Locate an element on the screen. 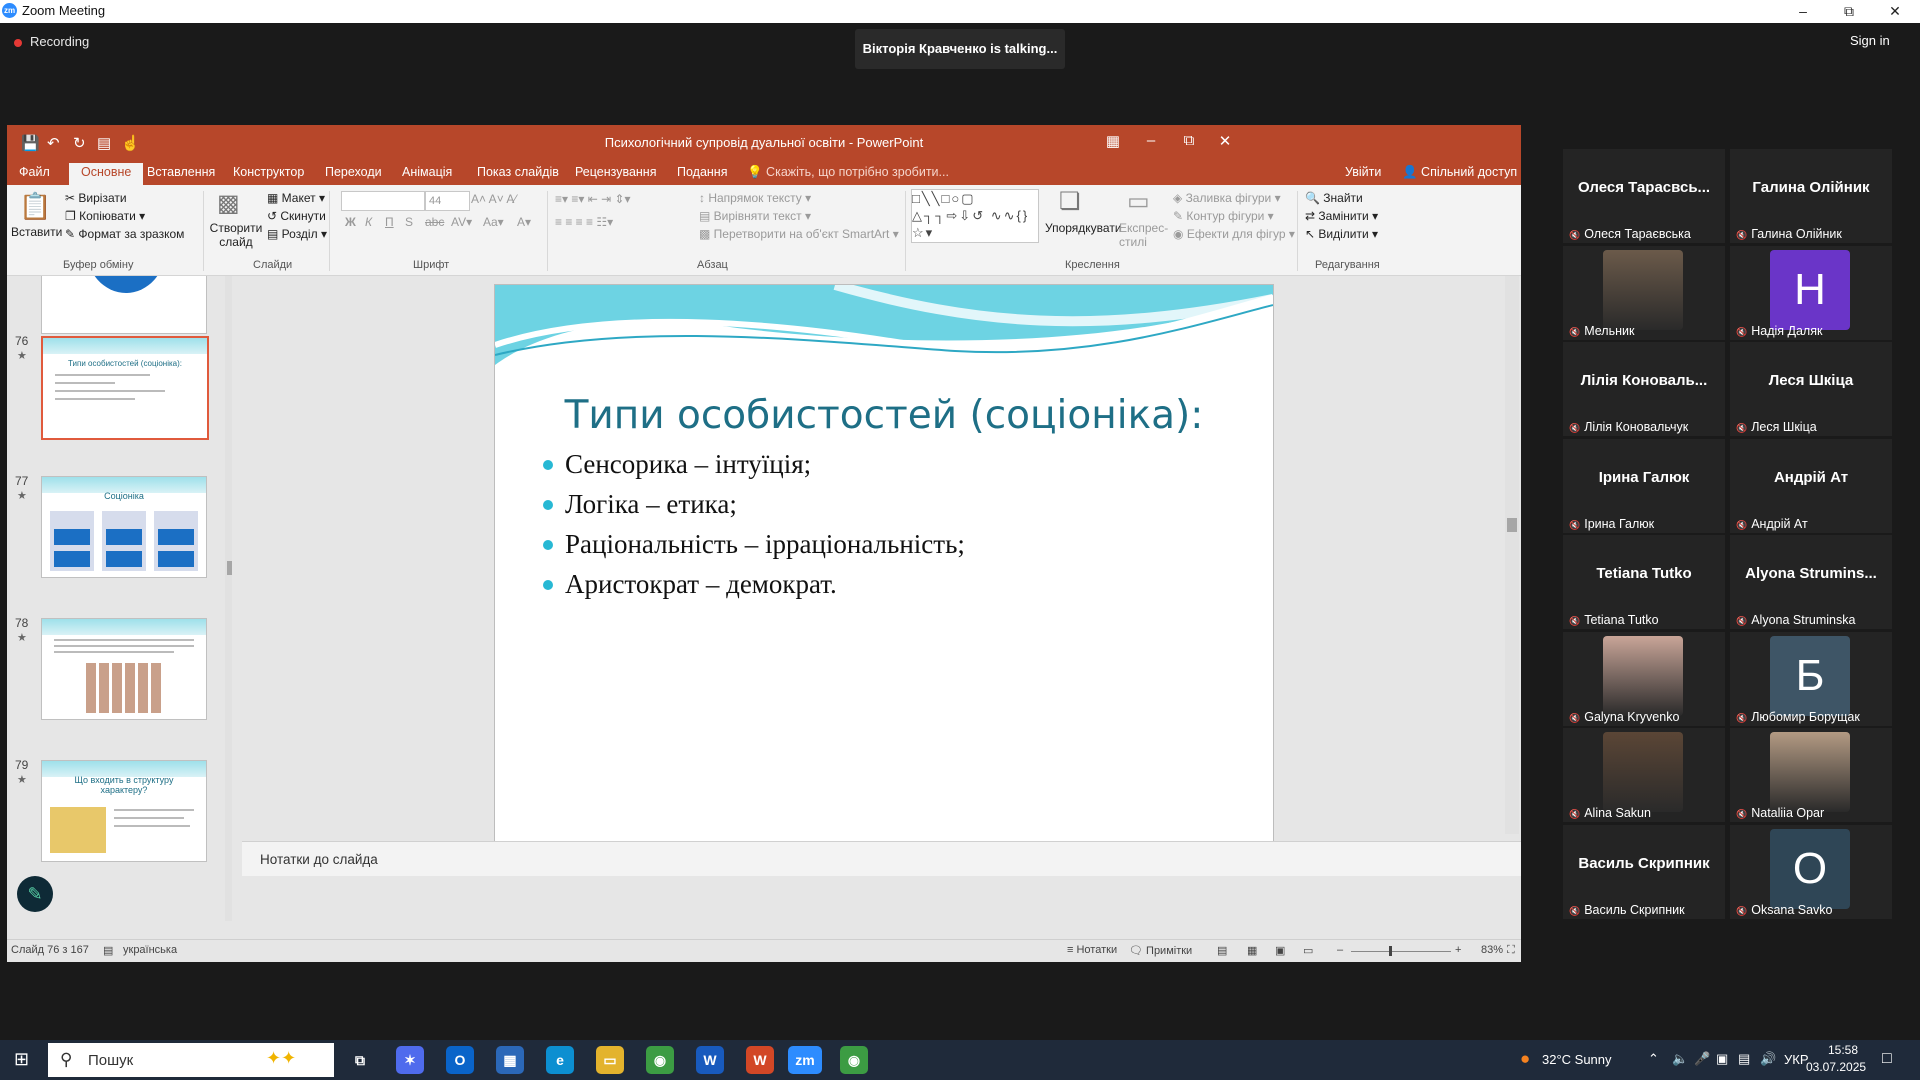  smartart-button: ▩ Перетворити на об'єкт SmartArt ▾ is located at coordinates (799, 234).